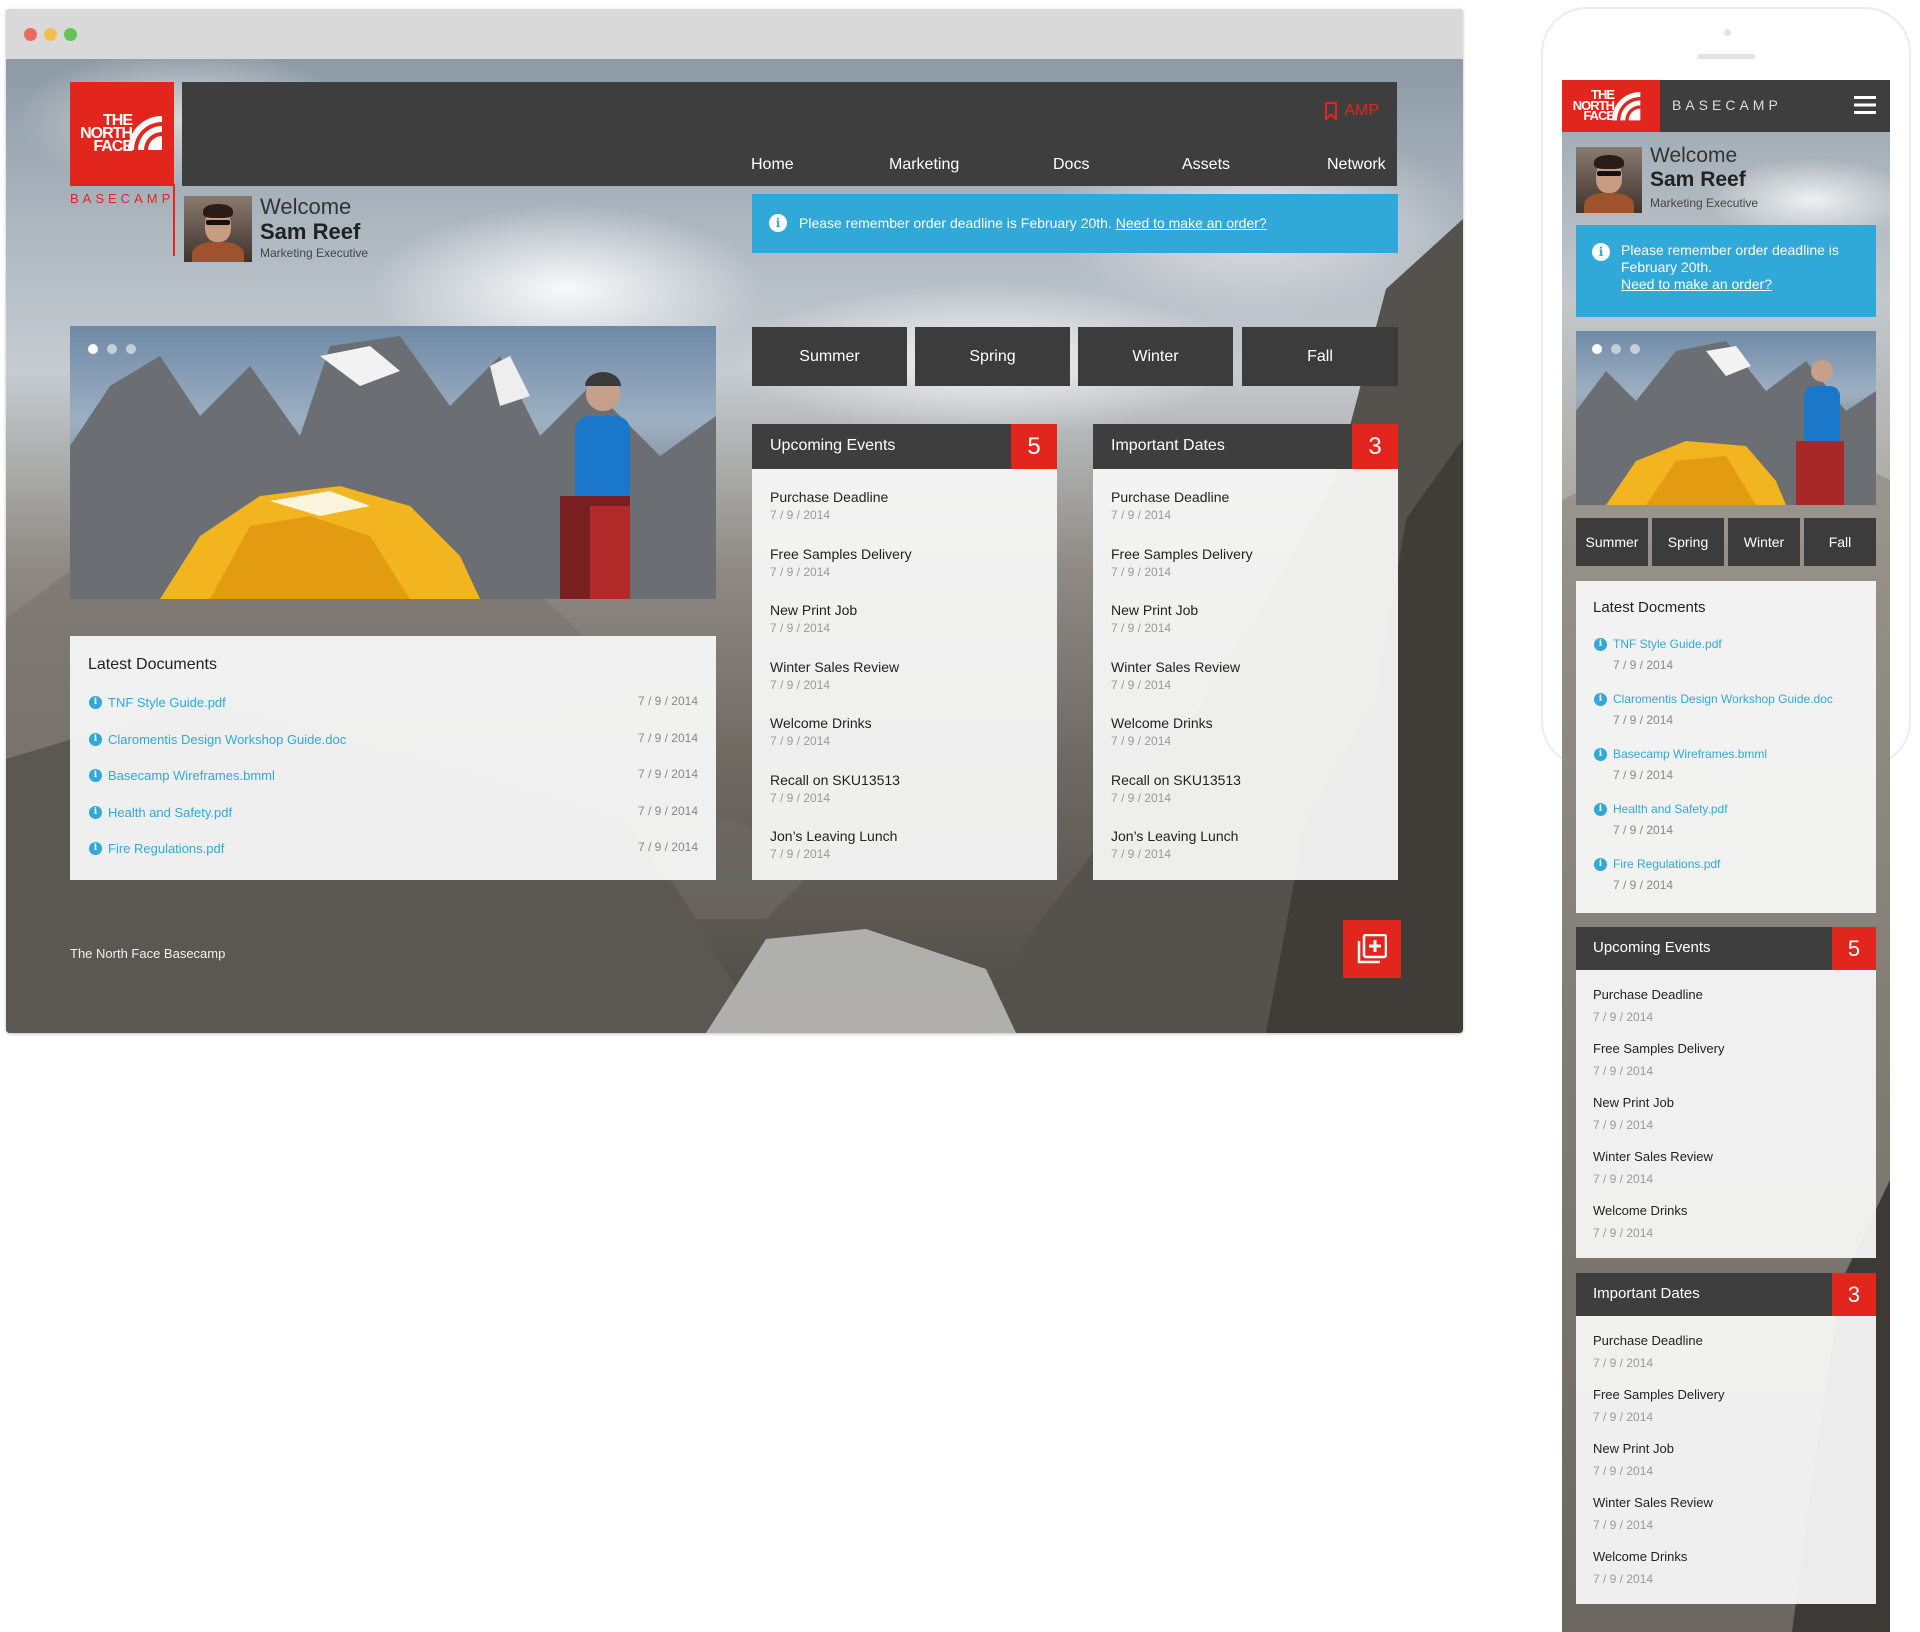 The height and width of the screenshot is (1632, 1920). I want to click on document-link: Health and Safety.pdf, so click(170, 812).